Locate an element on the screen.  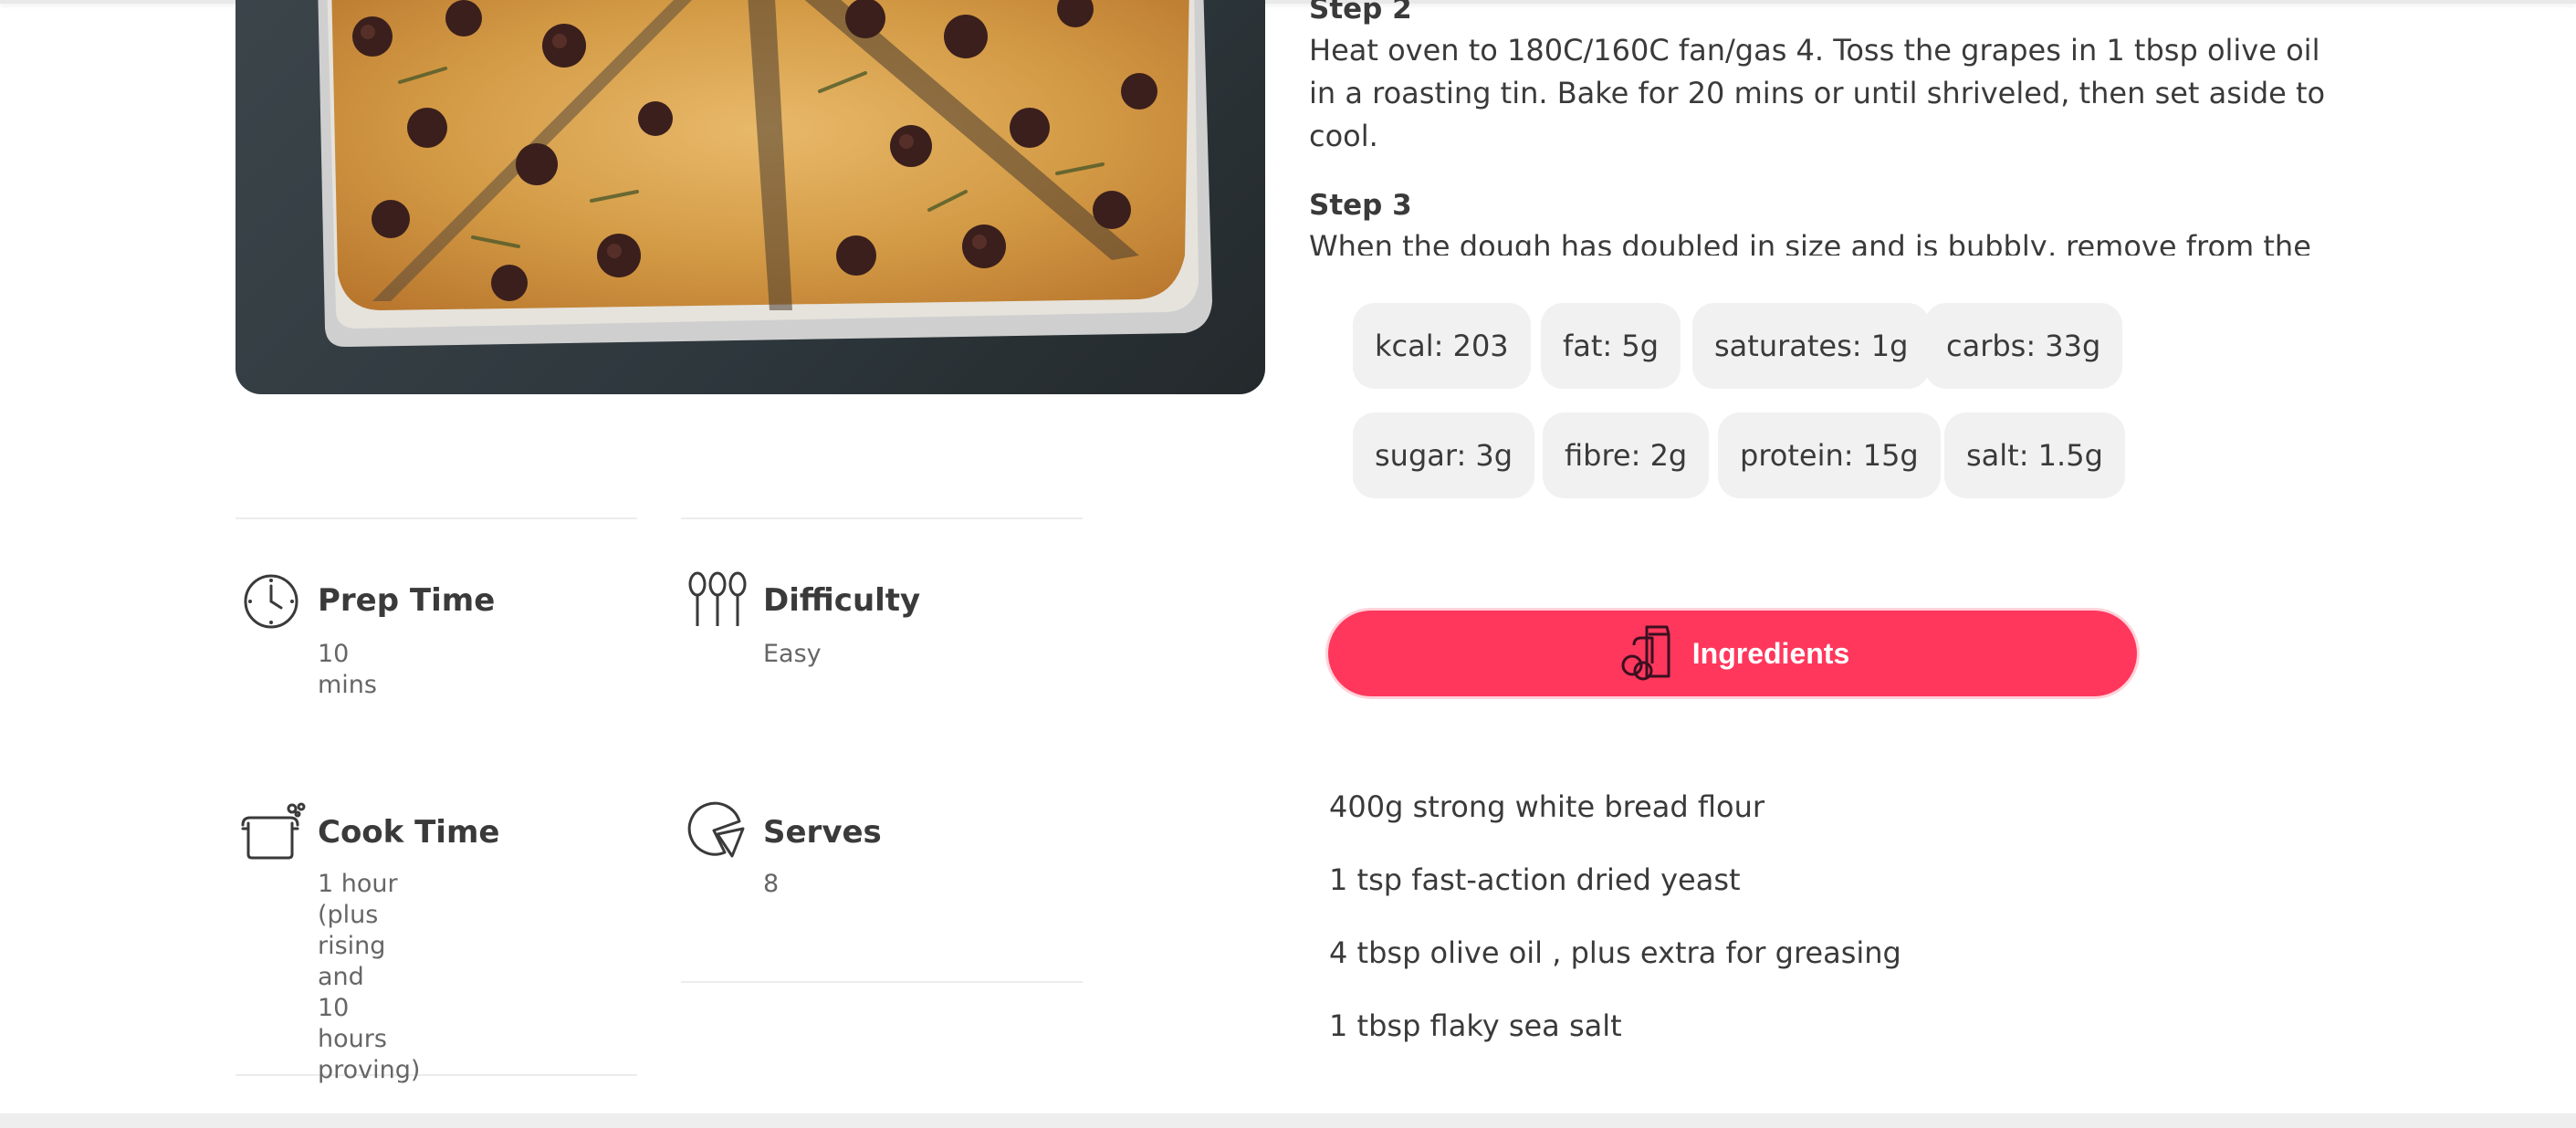
ingredients-button-label: Ingredients is located at coordinates (1771, 653).